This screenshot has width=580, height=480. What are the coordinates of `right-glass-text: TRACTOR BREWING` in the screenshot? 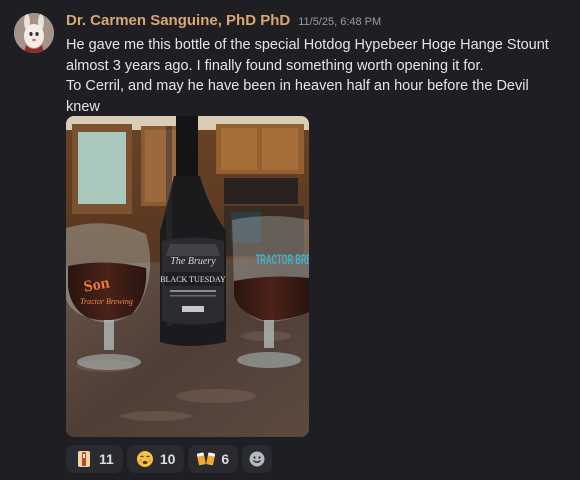 It's located at (282, 260).